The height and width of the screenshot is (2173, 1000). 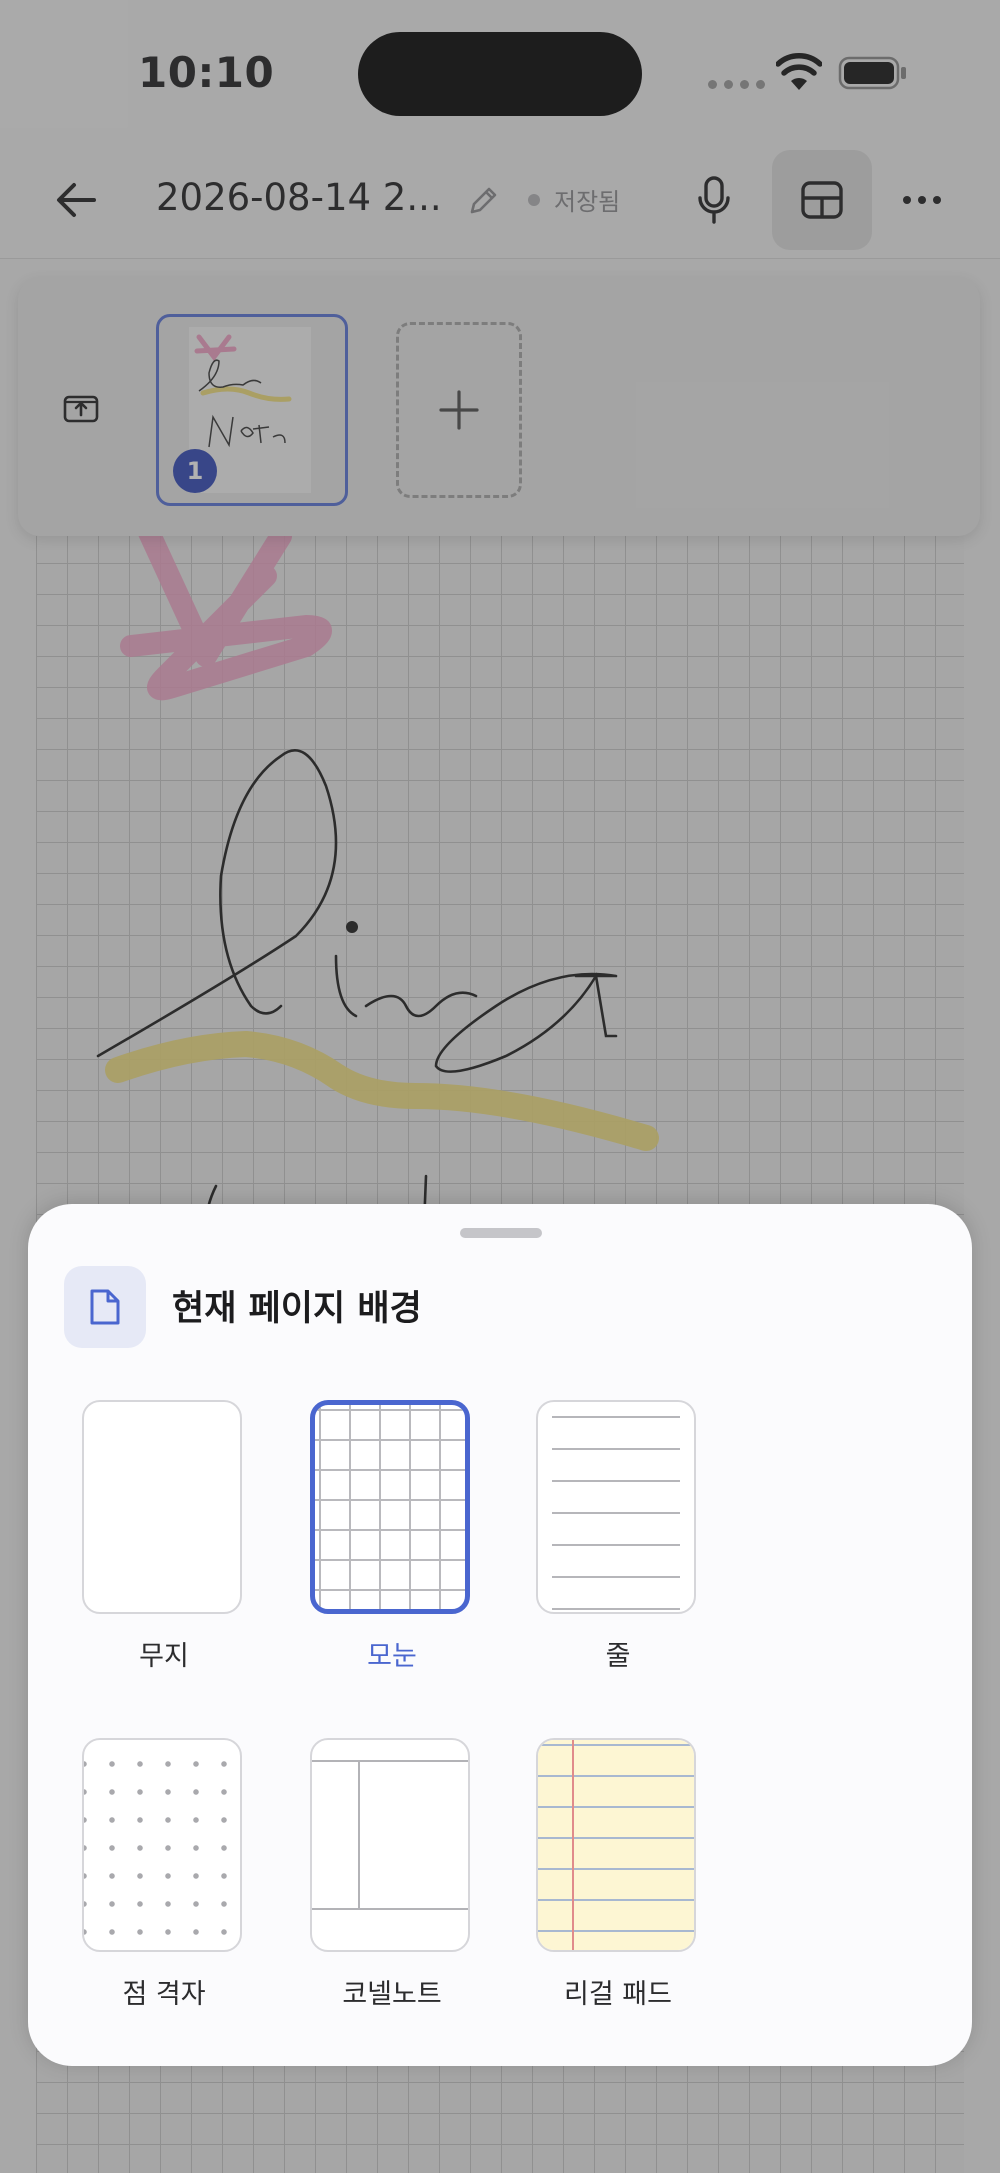 What do you see at coordinates (392, 1994) in the screenshot?
I see `background-option-label: 코넬노트` at bounding box center [392, 1994].